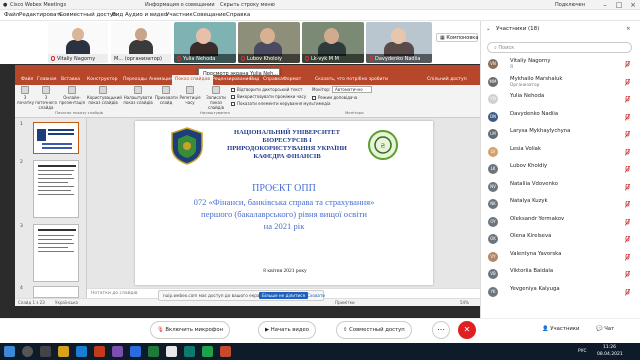  What do you see at coordinates (45, 351) in the screenshot?
I see `task-view-icon` at bounding box center [45, 351].